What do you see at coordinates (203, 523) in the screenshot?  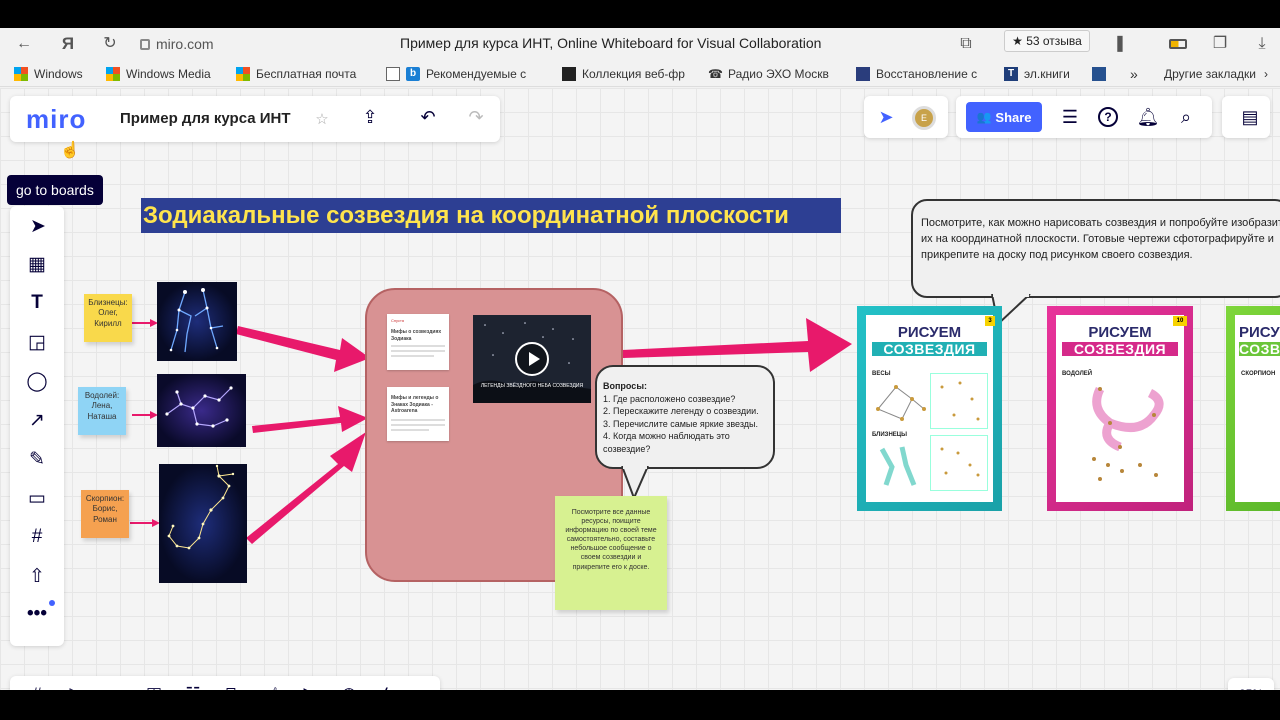 I see `scorpio-constellation-image` at bounding box center [203, 523].